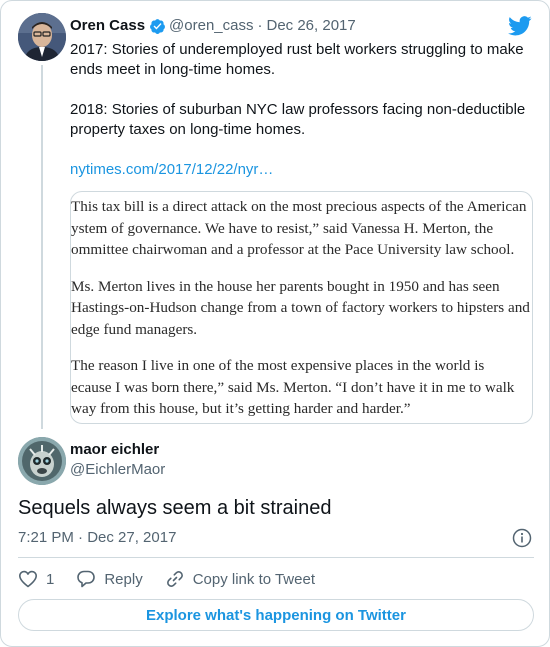 The width and height of the screenshot is (550, 647). What do you see at coordinates (86, 579) in the screenshot?
I see `reply-icon` at bounding box center [86, 579].